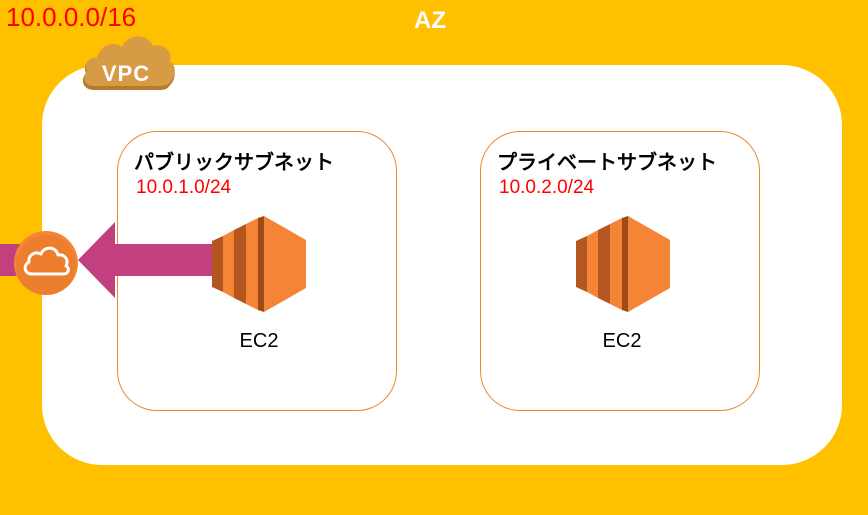 The width and height of the screenshot is (868, 515). I want to click on vpc-icon-label: VPC, so click(126, 73).